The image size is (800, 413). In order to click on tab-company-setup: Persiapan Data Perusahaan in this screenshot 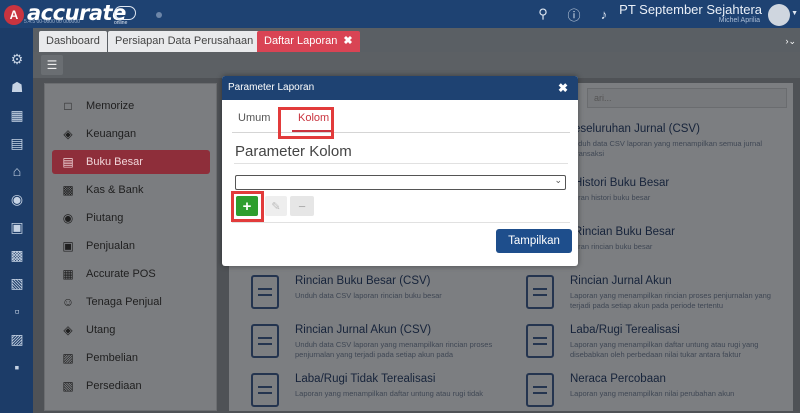, I will do `click(184, 41)`.